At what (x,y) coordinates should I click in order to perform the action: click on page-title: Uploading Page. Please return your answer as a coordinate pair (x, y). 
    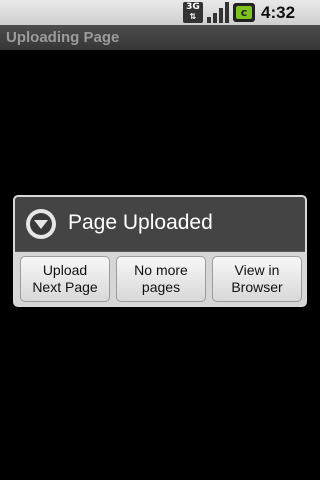
    Looking at the image, I should click on (63, 37).